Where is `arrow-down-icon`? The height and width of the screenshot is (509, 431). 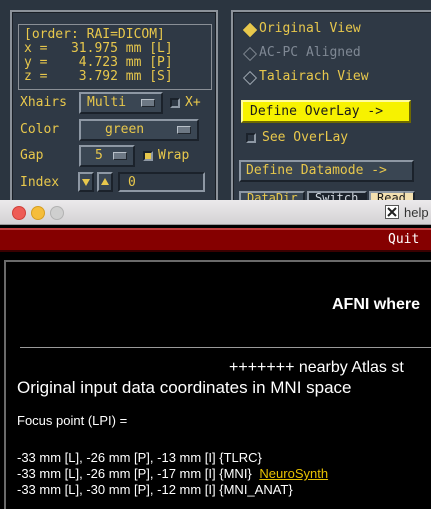
arrow-down-icon is located at coordinates (86, 182).